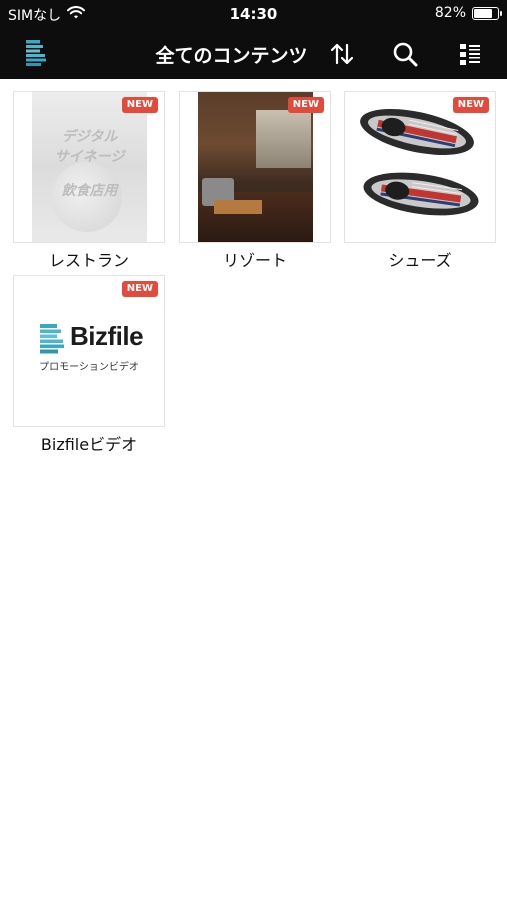 The width and height of the screenshot is (507, 900). Describe the element at coordinates (405, 54) in the screenshot. I see `search-icon` at that location.